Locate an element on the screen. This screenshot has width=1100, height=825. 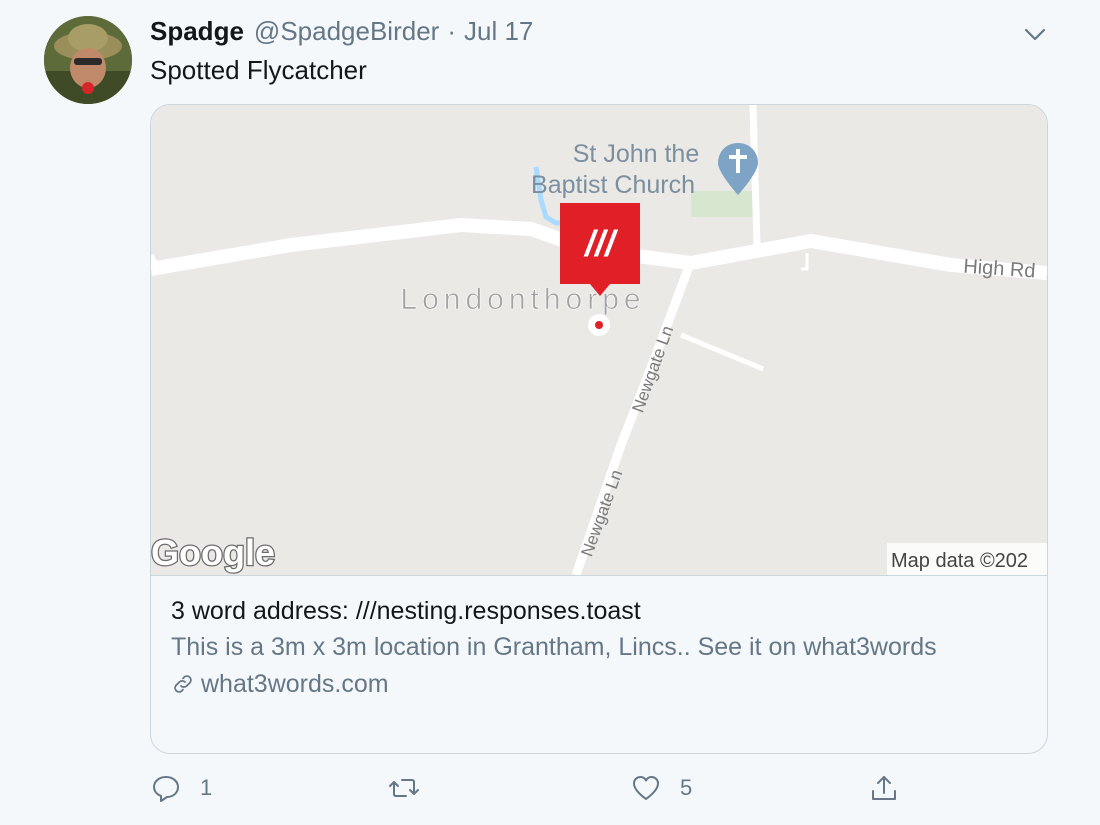
tweet-text: Spotted Flycatcher is located at coordinates (258, 70).